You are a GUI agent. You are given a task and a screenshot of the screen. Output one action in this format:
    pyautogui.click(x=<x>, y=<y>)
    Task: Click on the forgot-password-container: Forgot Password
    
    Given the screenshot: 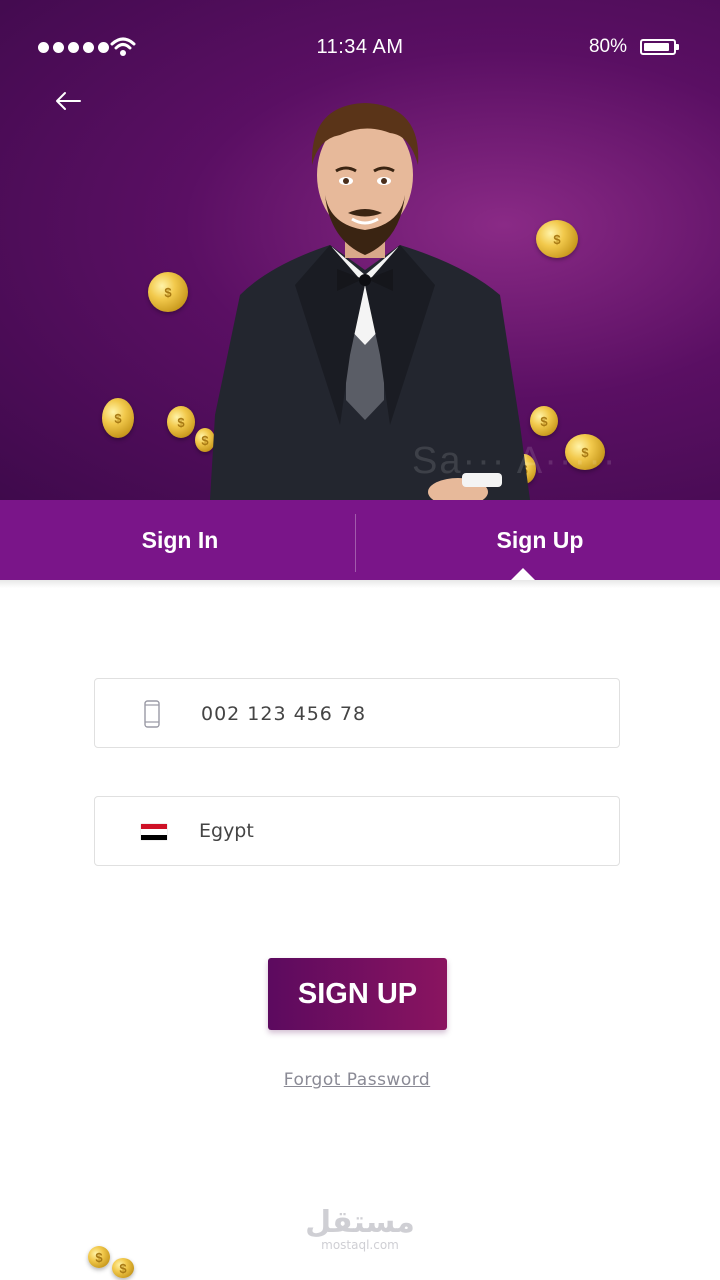 What is the action you would take?
    pyautogui.click(x=357, y=1080)
    